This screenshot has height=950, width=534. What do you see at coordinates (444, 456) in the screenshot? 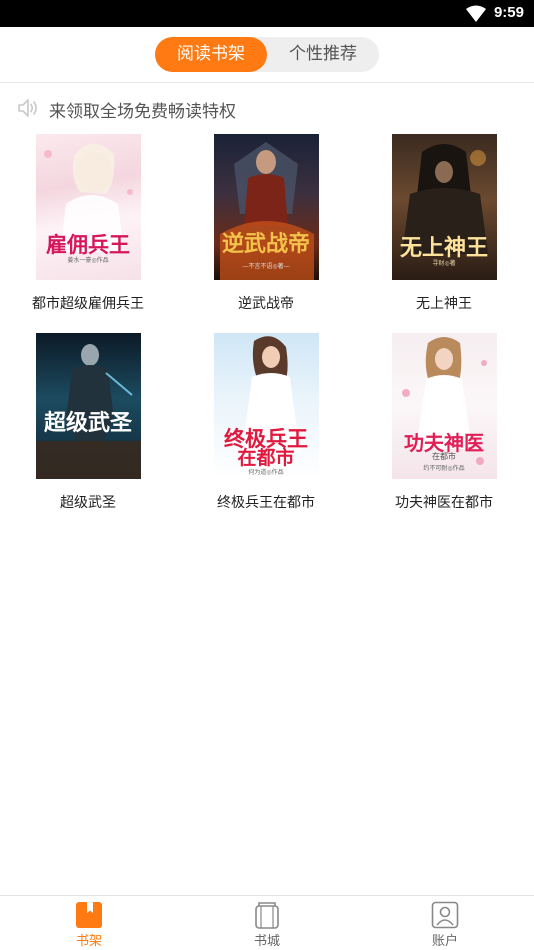
I see `cover-tag: 在都市` at bounding box center [444, 456].